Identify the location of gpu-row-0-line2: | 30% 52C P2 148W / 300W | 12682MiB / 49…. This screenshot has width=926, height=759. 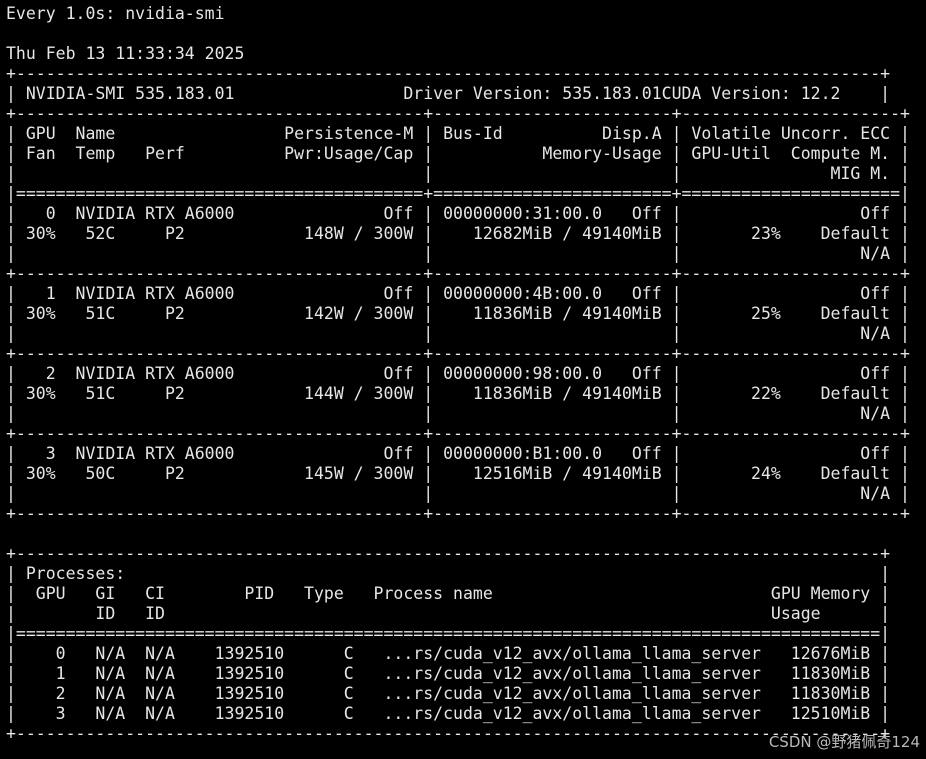
(458, 233).